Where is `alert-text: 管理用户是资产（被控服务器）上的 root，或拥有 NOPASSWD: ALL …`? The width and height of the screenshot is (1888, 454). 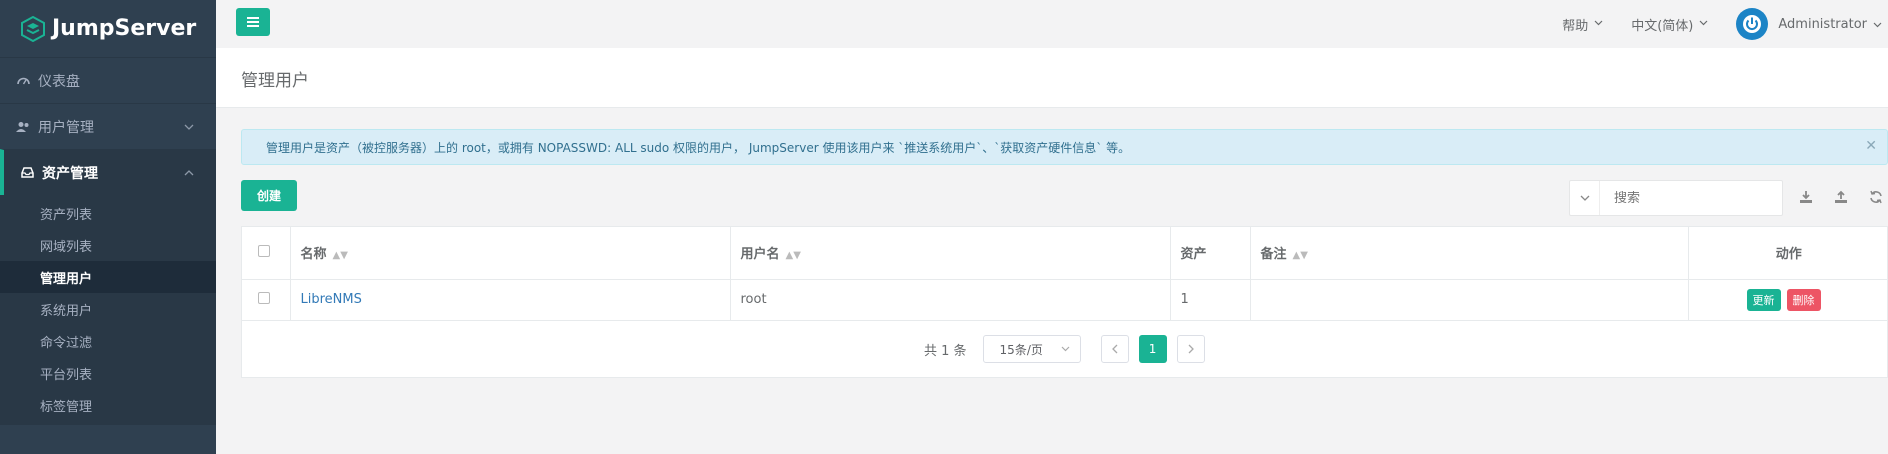
alert-text: 管理用户是资产（被控服务器）上的 root，或拥有 NOPASSWD: ALL … is located at coordinates (698, 147).